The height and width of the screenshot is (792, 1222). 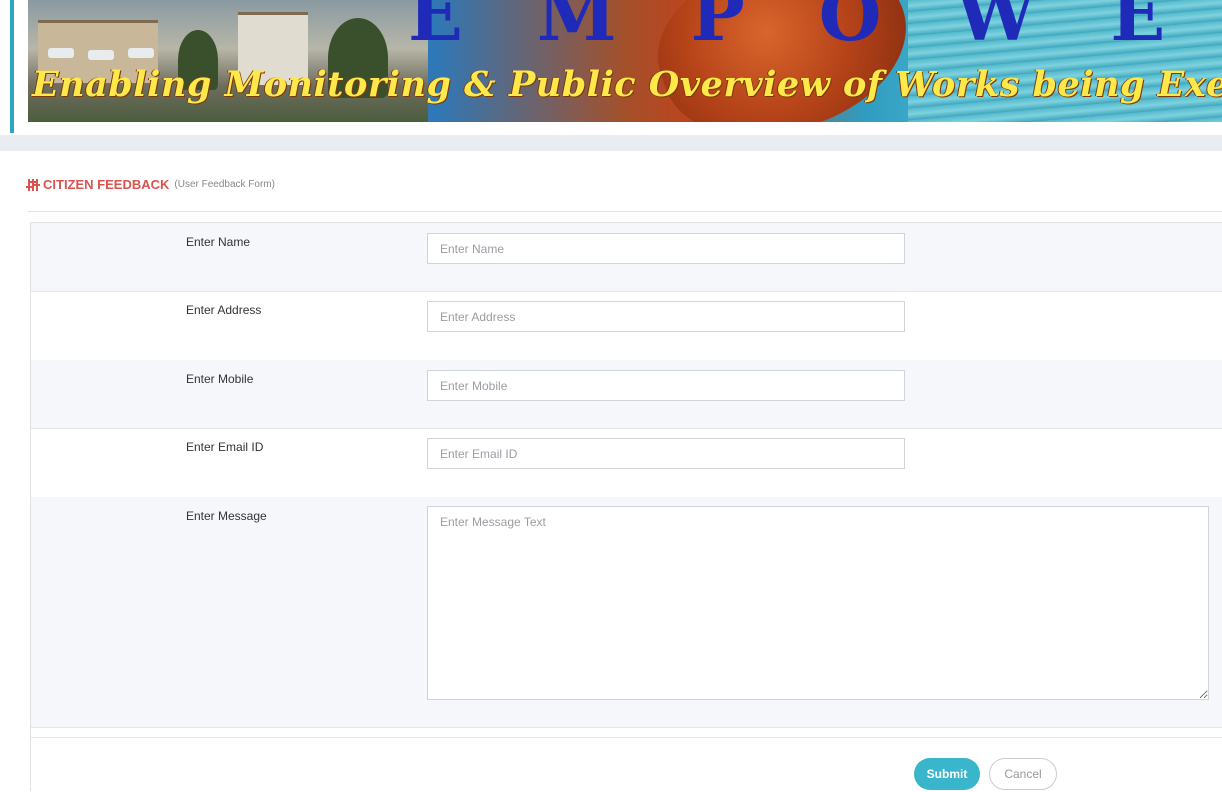 I want to click on submit-button: Submit, so click(x=947, y=774).